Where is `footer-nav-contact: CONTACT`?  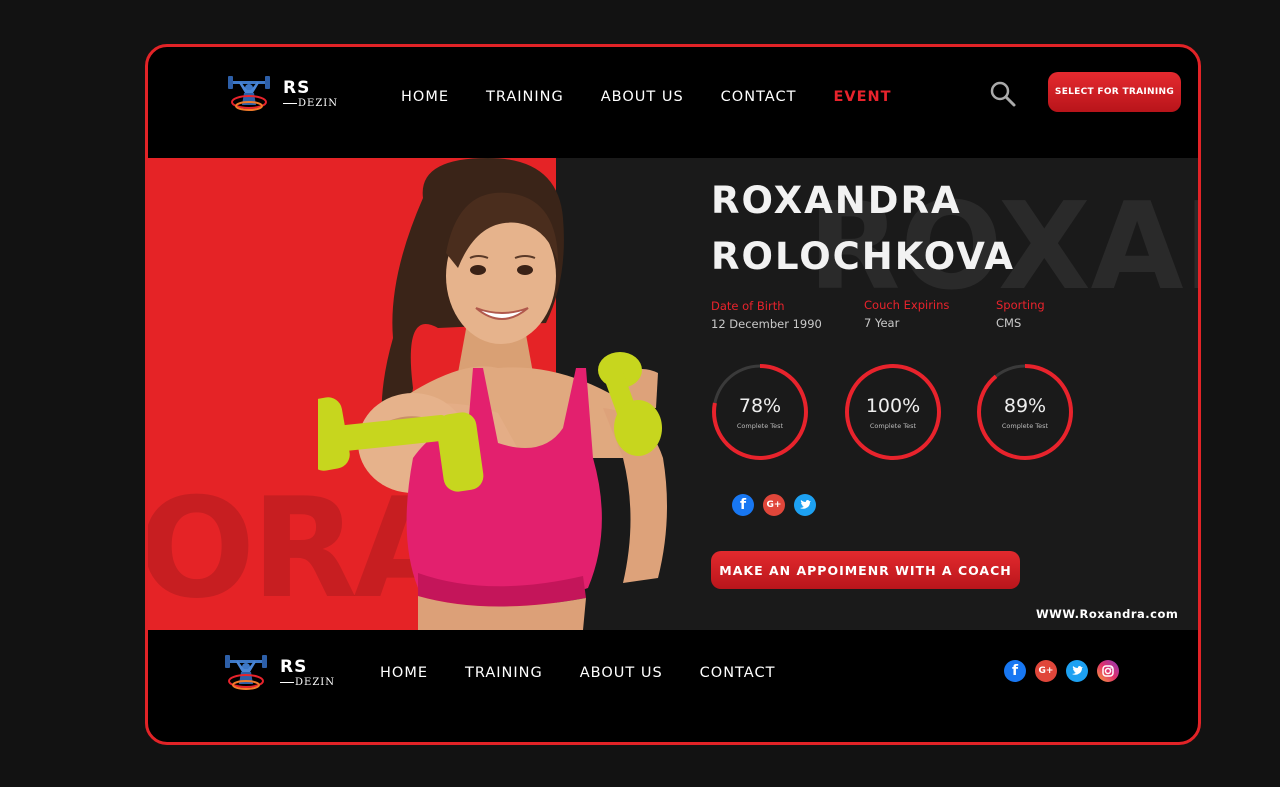 footer-nav-contact: CONTACT is located at coordinates (738, 673).